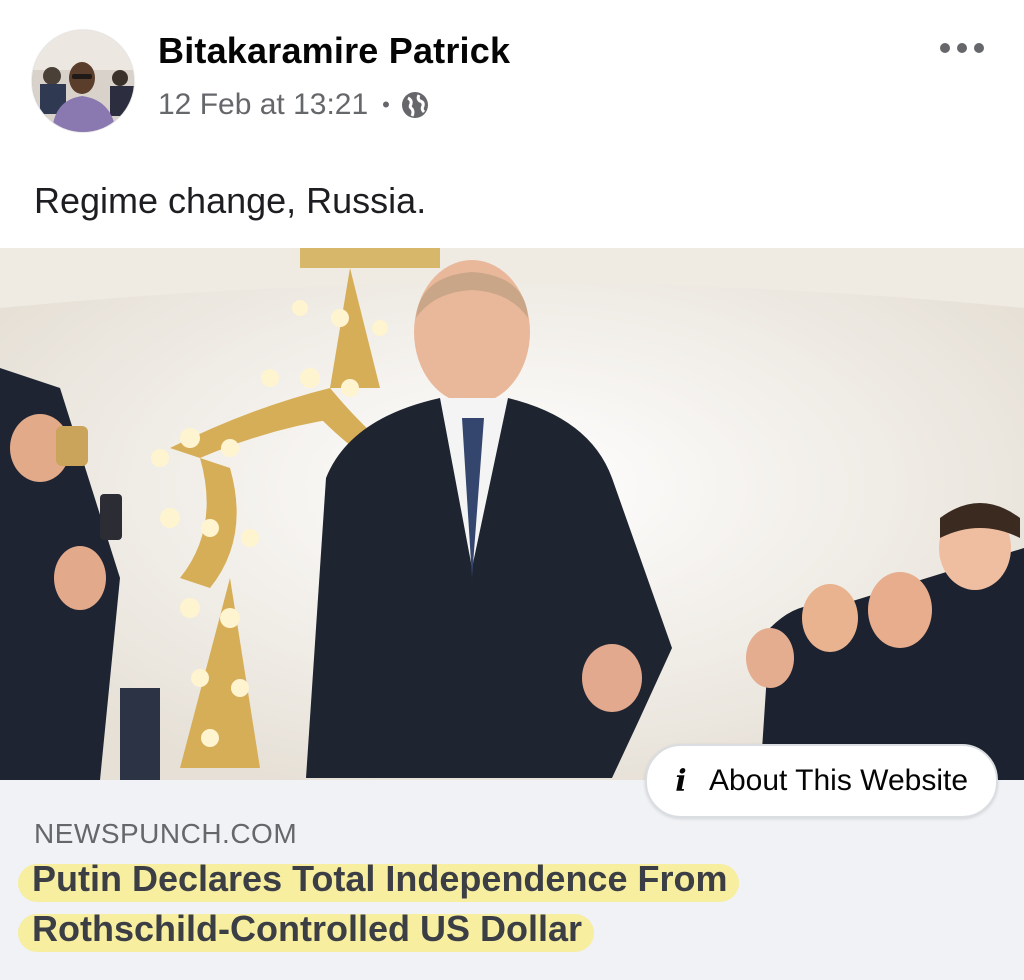 The image size is (1024, 980). Describe the element at coordinates (681, 781) in the screenshot. I see `info-icon: i` at that location.